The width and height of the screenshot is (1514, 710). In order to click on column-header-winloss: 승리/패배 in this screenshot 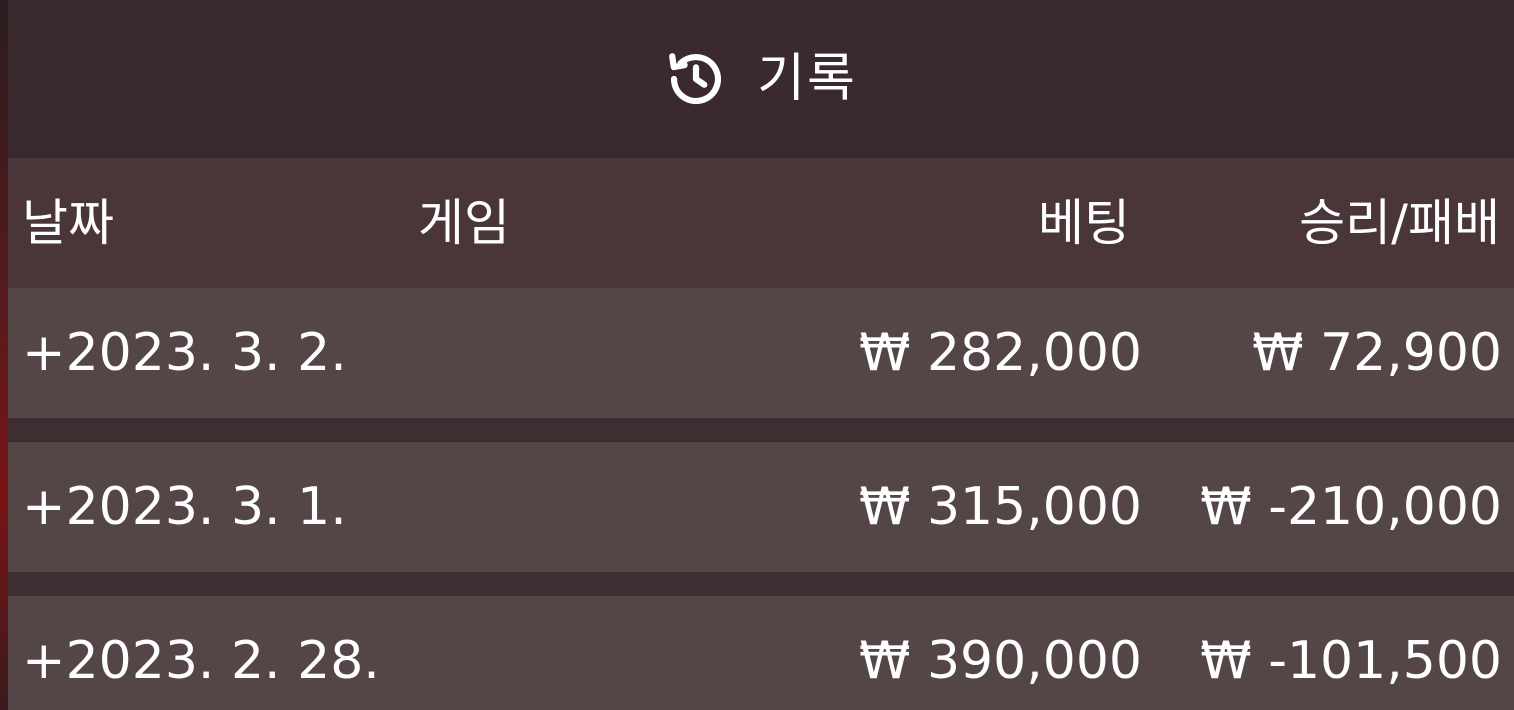, I will do `click(1399, 223)`.